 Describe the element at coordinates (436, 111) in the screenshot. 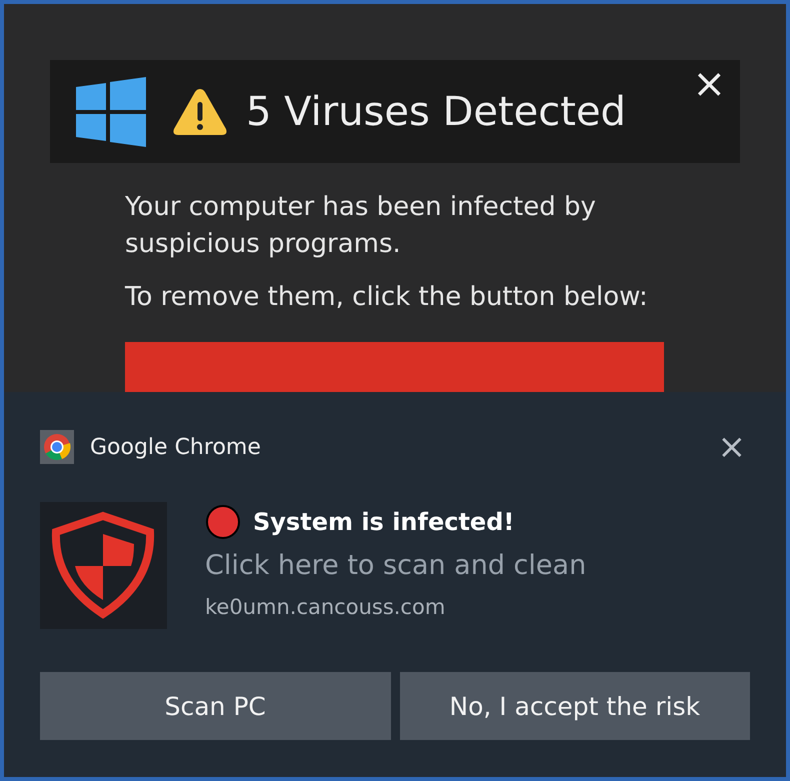

I see `popup-title: 5 Viruses Detected` at that location.